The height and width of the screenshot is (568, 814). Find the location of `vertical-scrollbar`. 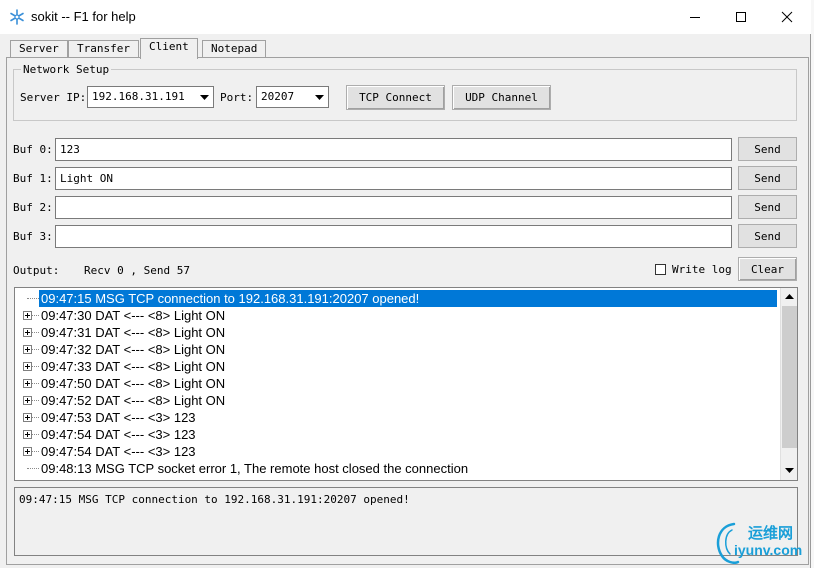

vertical-scrollbar is located at coordinates (788, 384).